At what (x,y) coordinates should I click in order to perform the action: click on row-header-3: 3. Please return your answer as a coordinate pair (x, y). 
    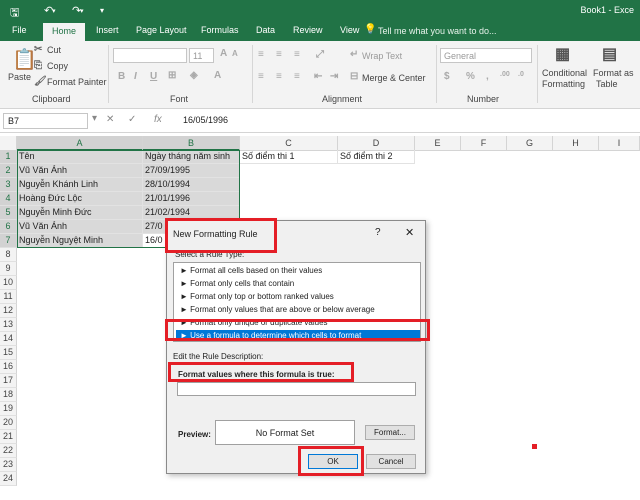
    Looking at the image, I should click on (8, 185).